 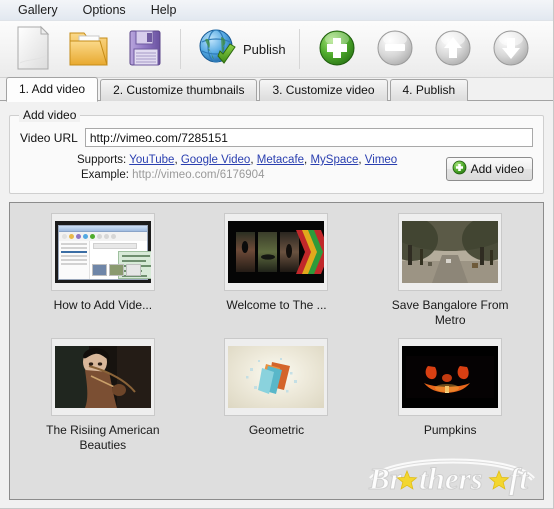 What do you see at coordinates (38, 10) in the screenshot?
I see `menu-gallery: Gallery` at bounding box center [38, 10].